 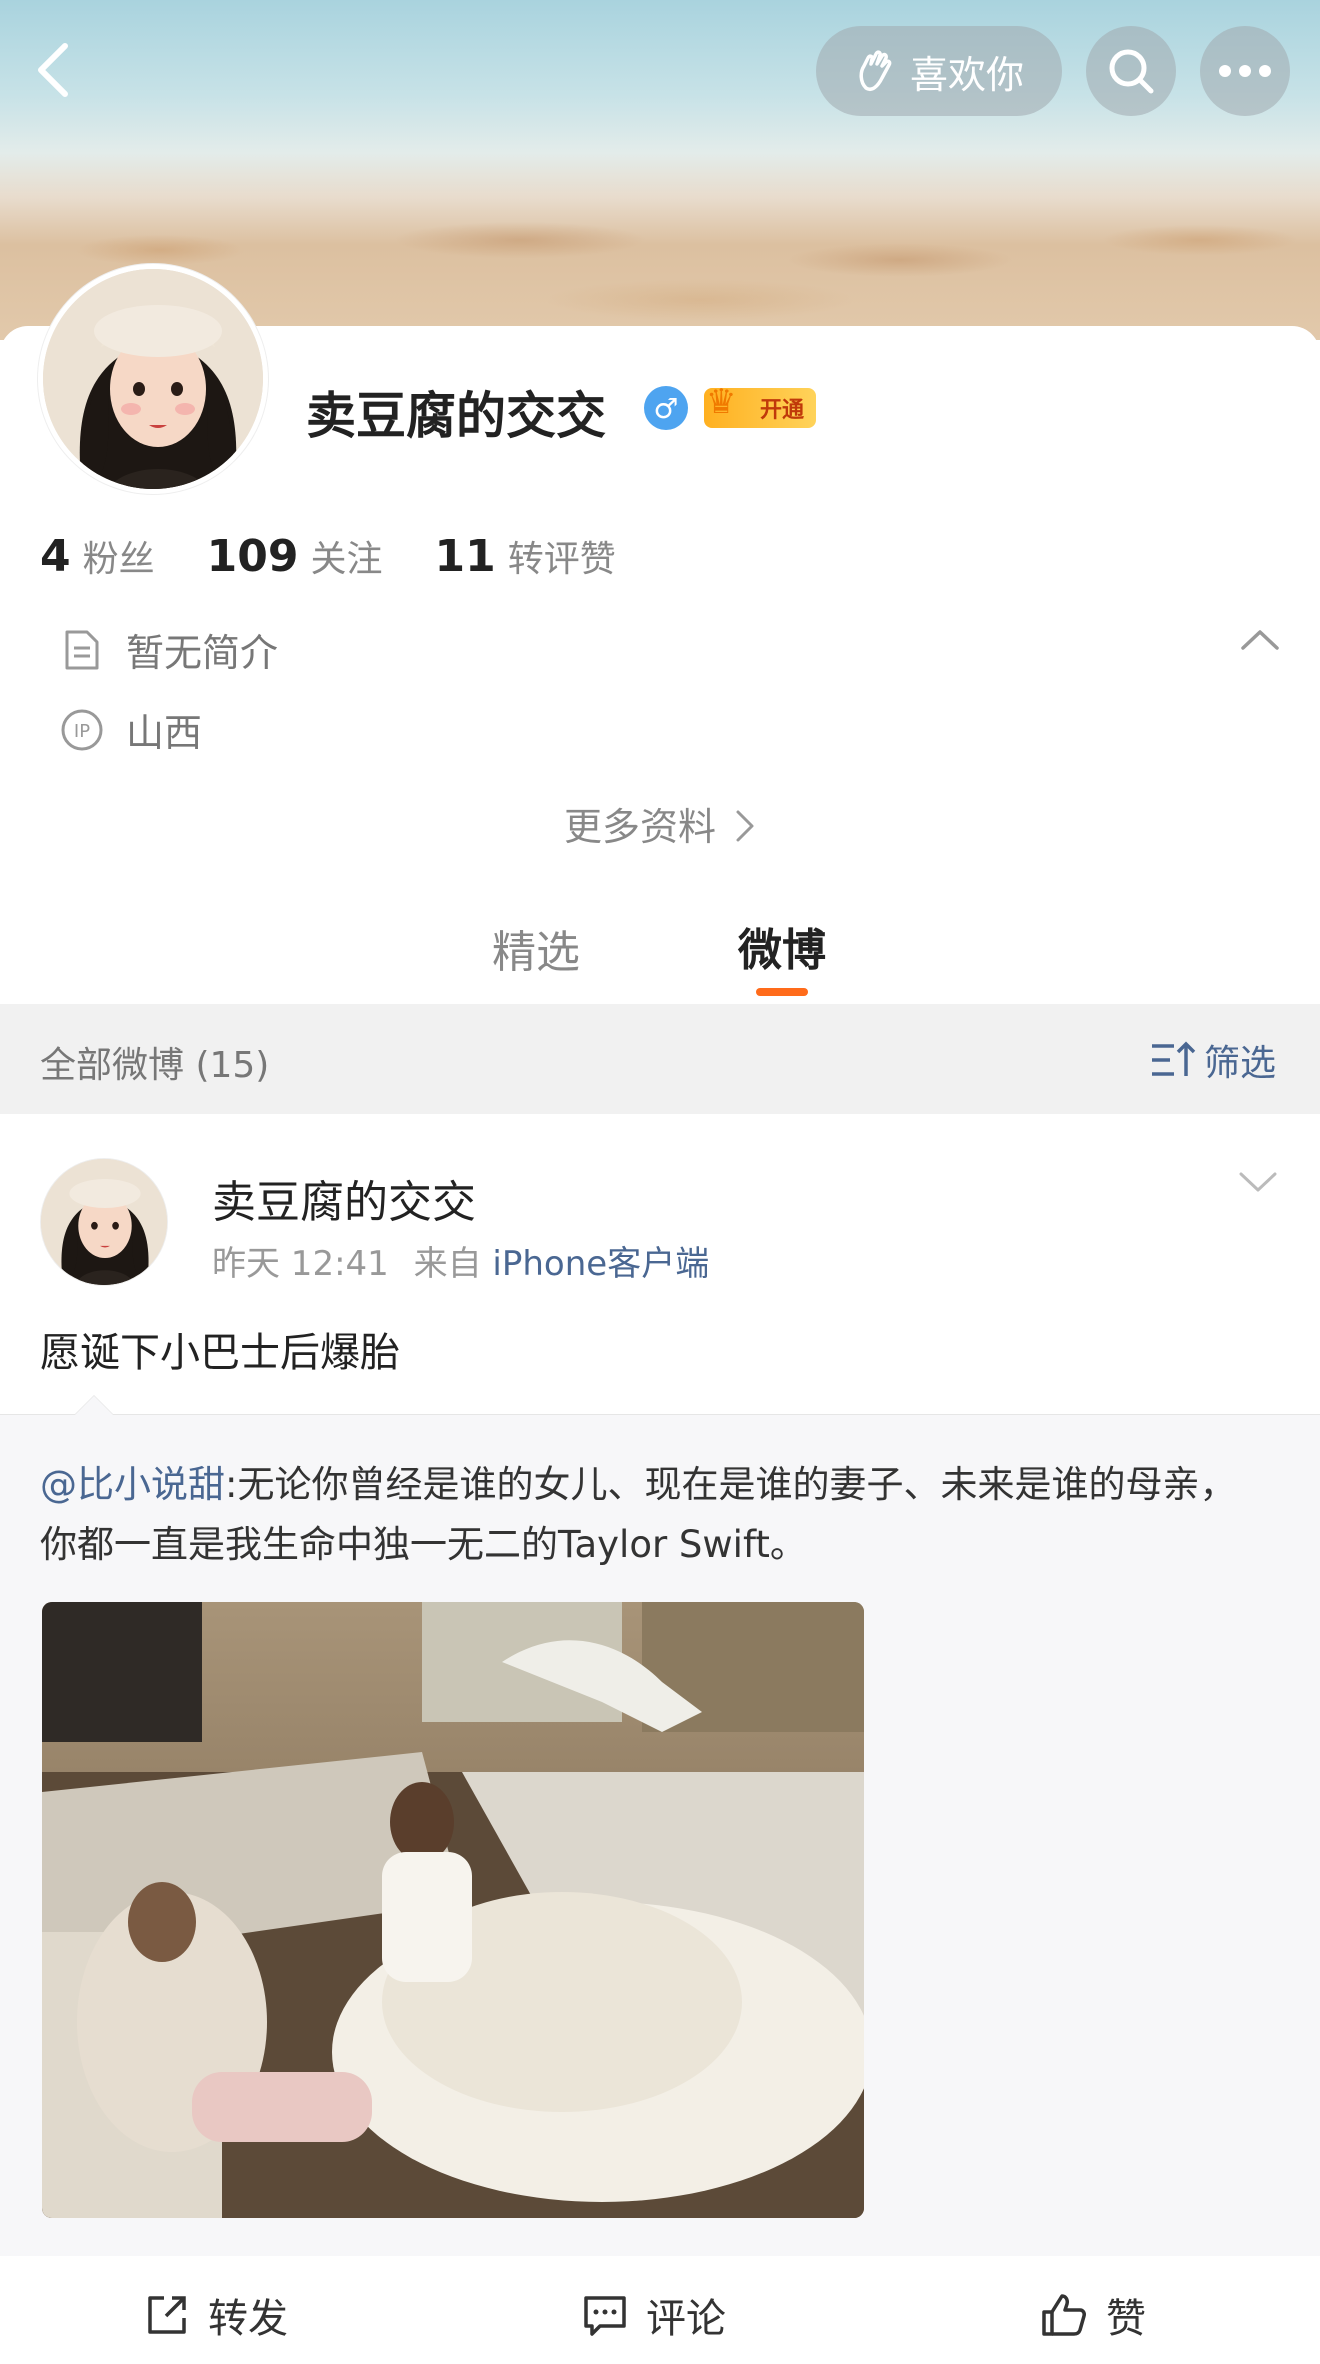 I want to click on ip-row: IP 山西, so click(x=131, y=729).